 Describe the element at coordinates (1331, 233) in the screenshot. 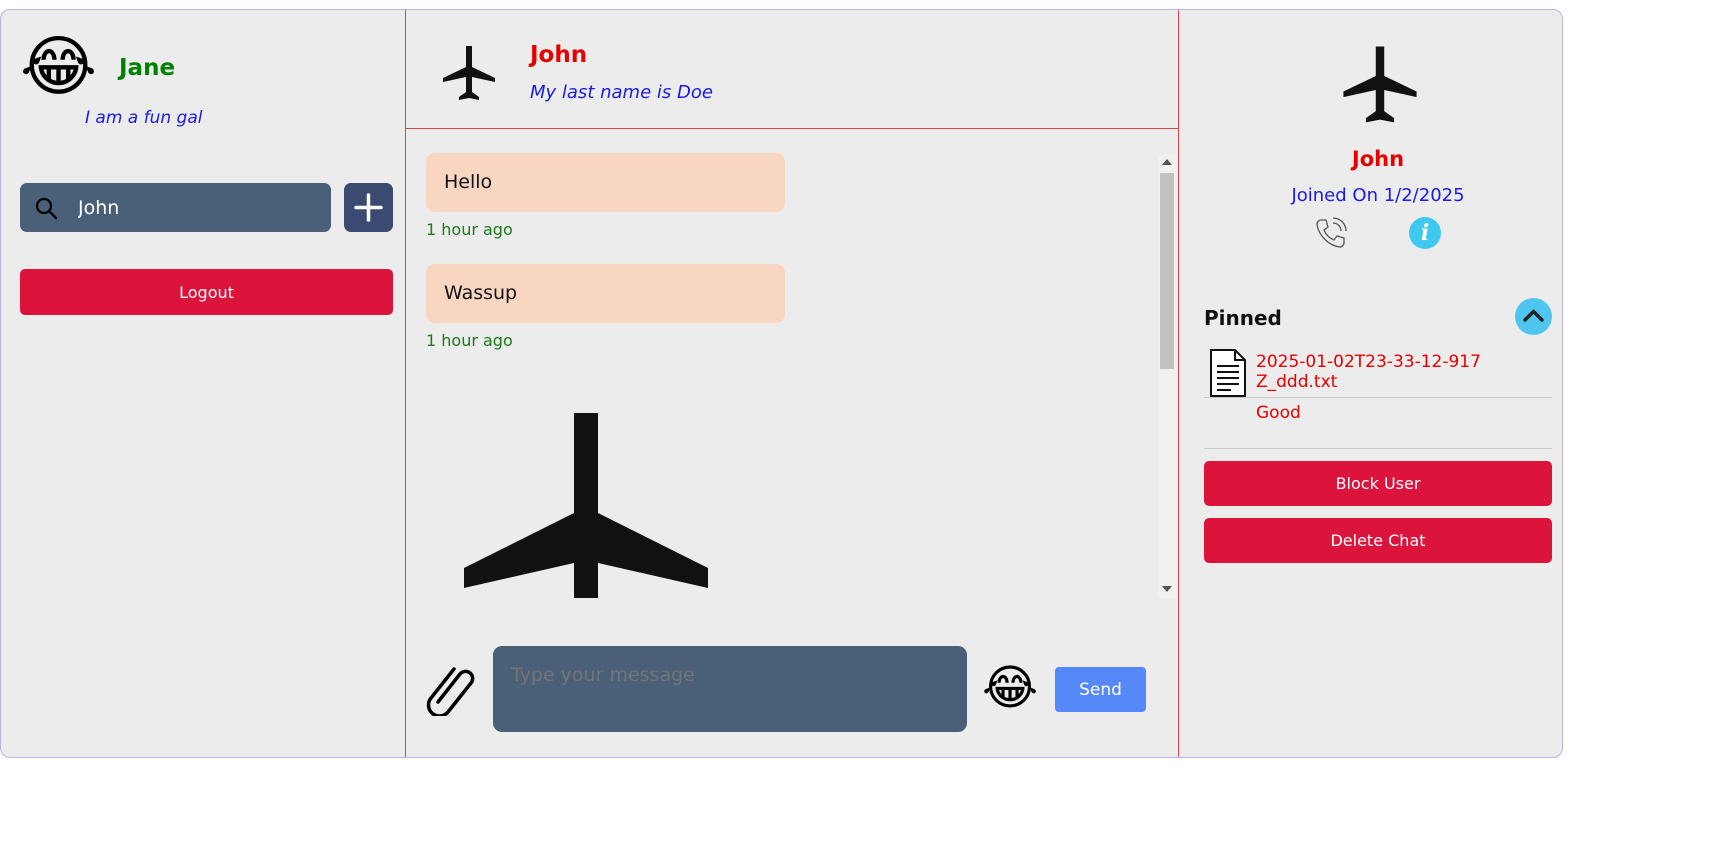

I see `phone-icon` at that location.